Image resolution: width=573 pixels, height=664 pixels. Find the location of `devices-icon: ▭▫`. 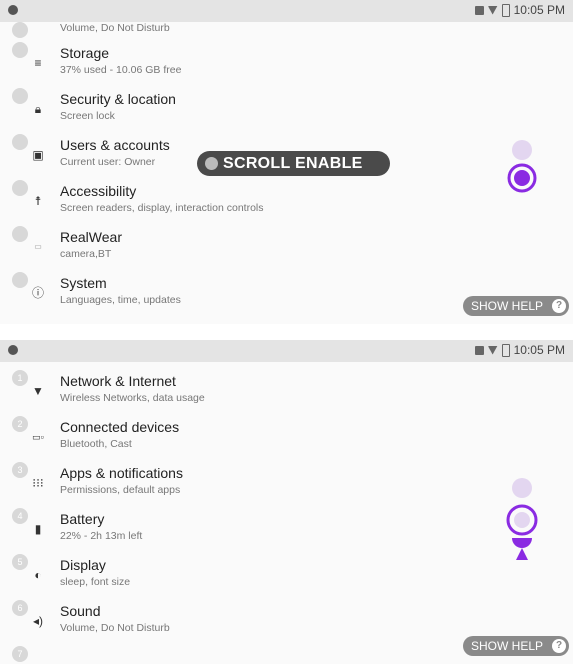

devices-icon: ▭▫ is located at coordinates (38, 437).